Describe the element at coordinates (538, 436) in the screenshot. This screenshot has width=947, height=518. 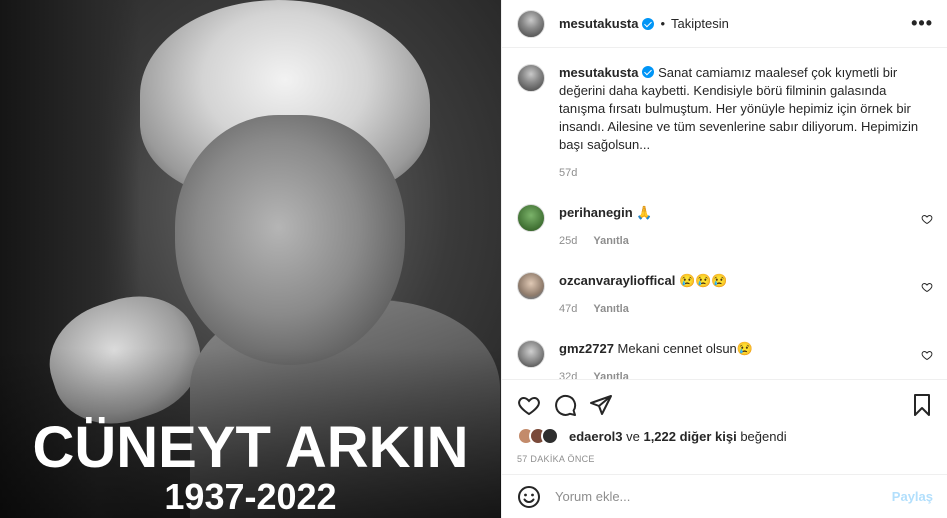
I see `liker-avatars` at that location.